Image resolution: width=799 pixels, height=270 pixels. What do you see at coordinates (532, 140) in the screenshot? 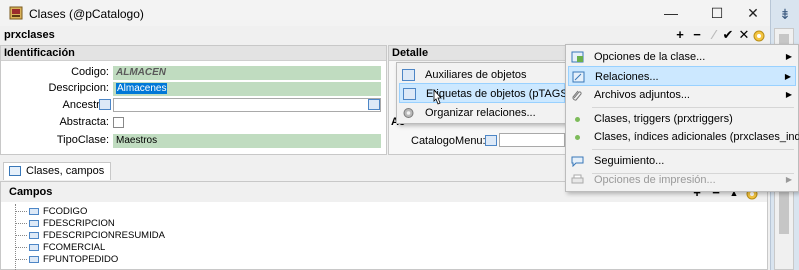
I see `catalogomenu-field` at bounding box center [532, 140].